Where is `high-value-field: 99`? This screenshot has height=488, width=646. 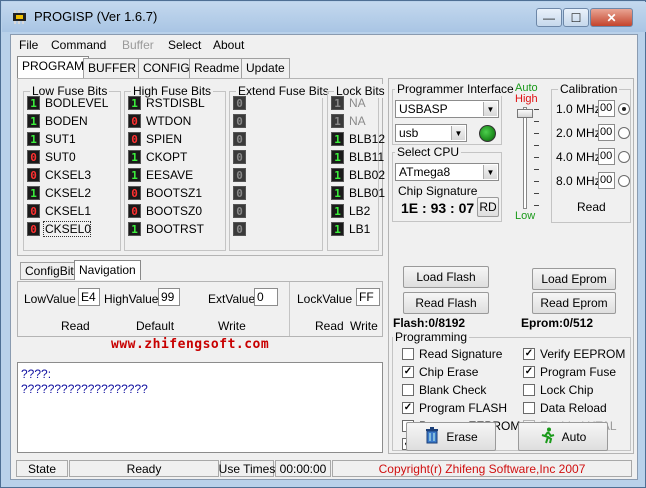 high-value-field: 99 is located at coordinates (169, 297).